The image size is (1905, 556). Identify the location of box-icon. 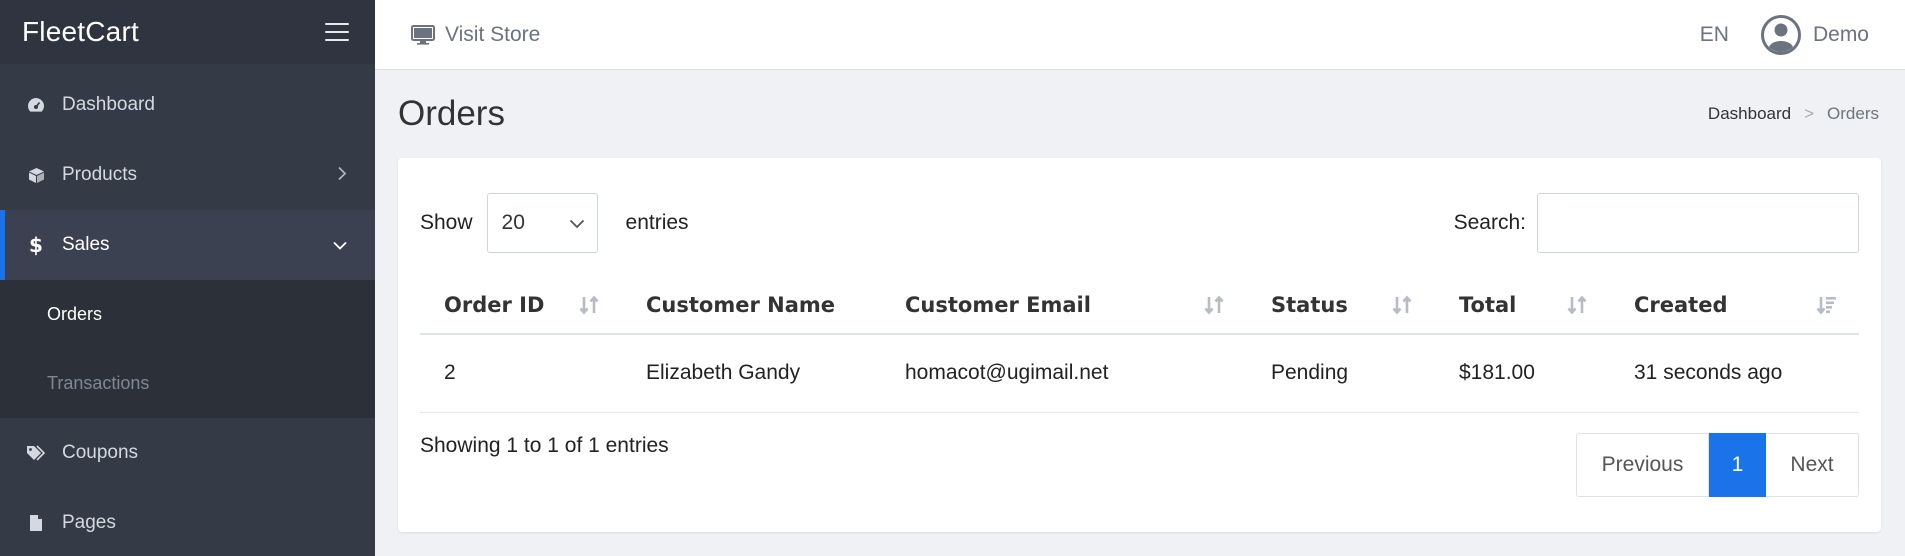
(36, 175).